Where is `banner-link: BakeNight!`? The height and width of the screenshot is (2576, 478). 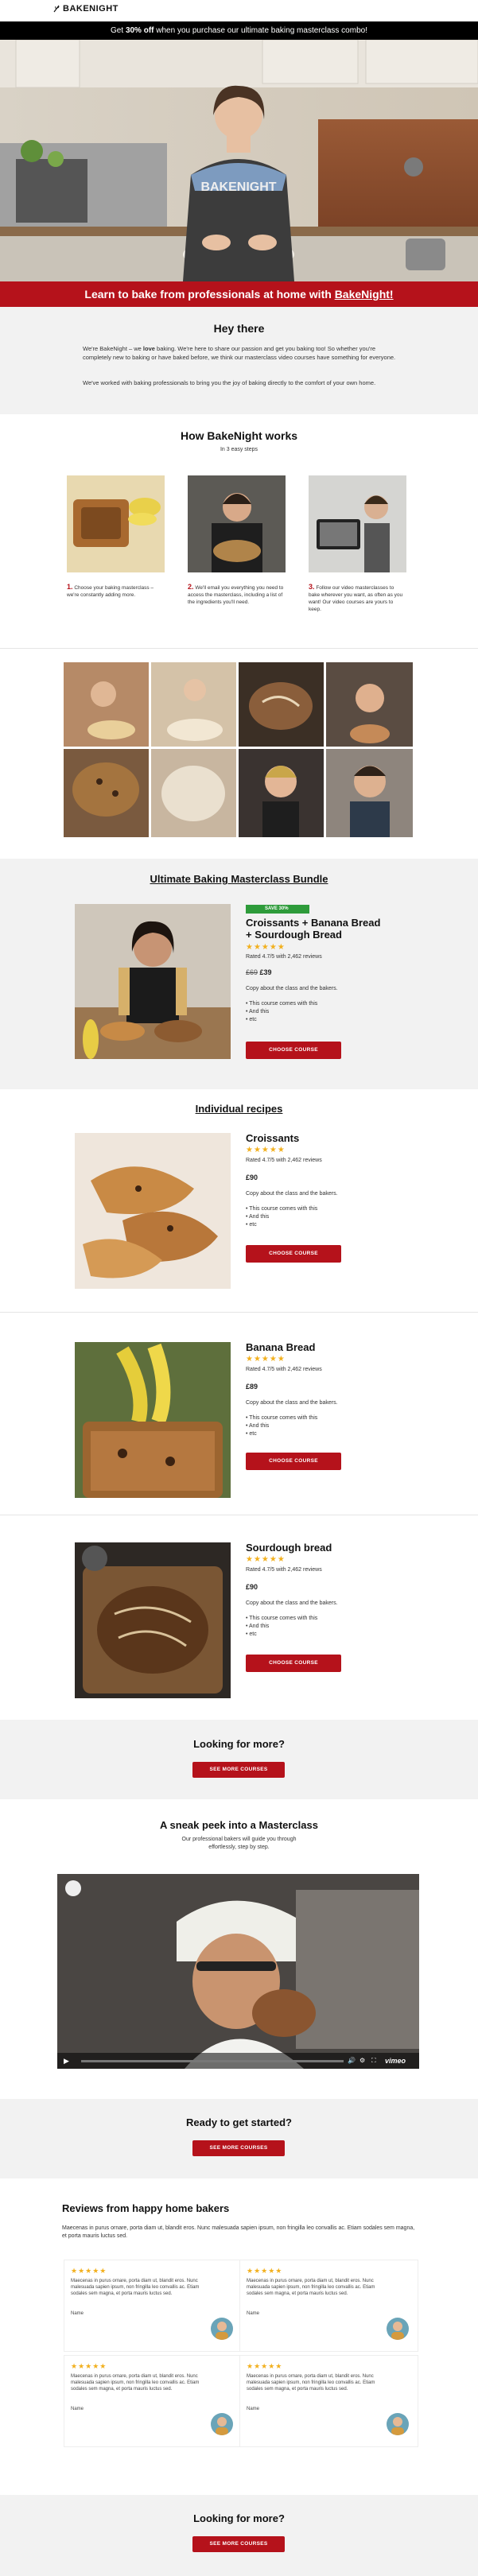 banner-link: BakeNight! is located at coordinates (364, 294).